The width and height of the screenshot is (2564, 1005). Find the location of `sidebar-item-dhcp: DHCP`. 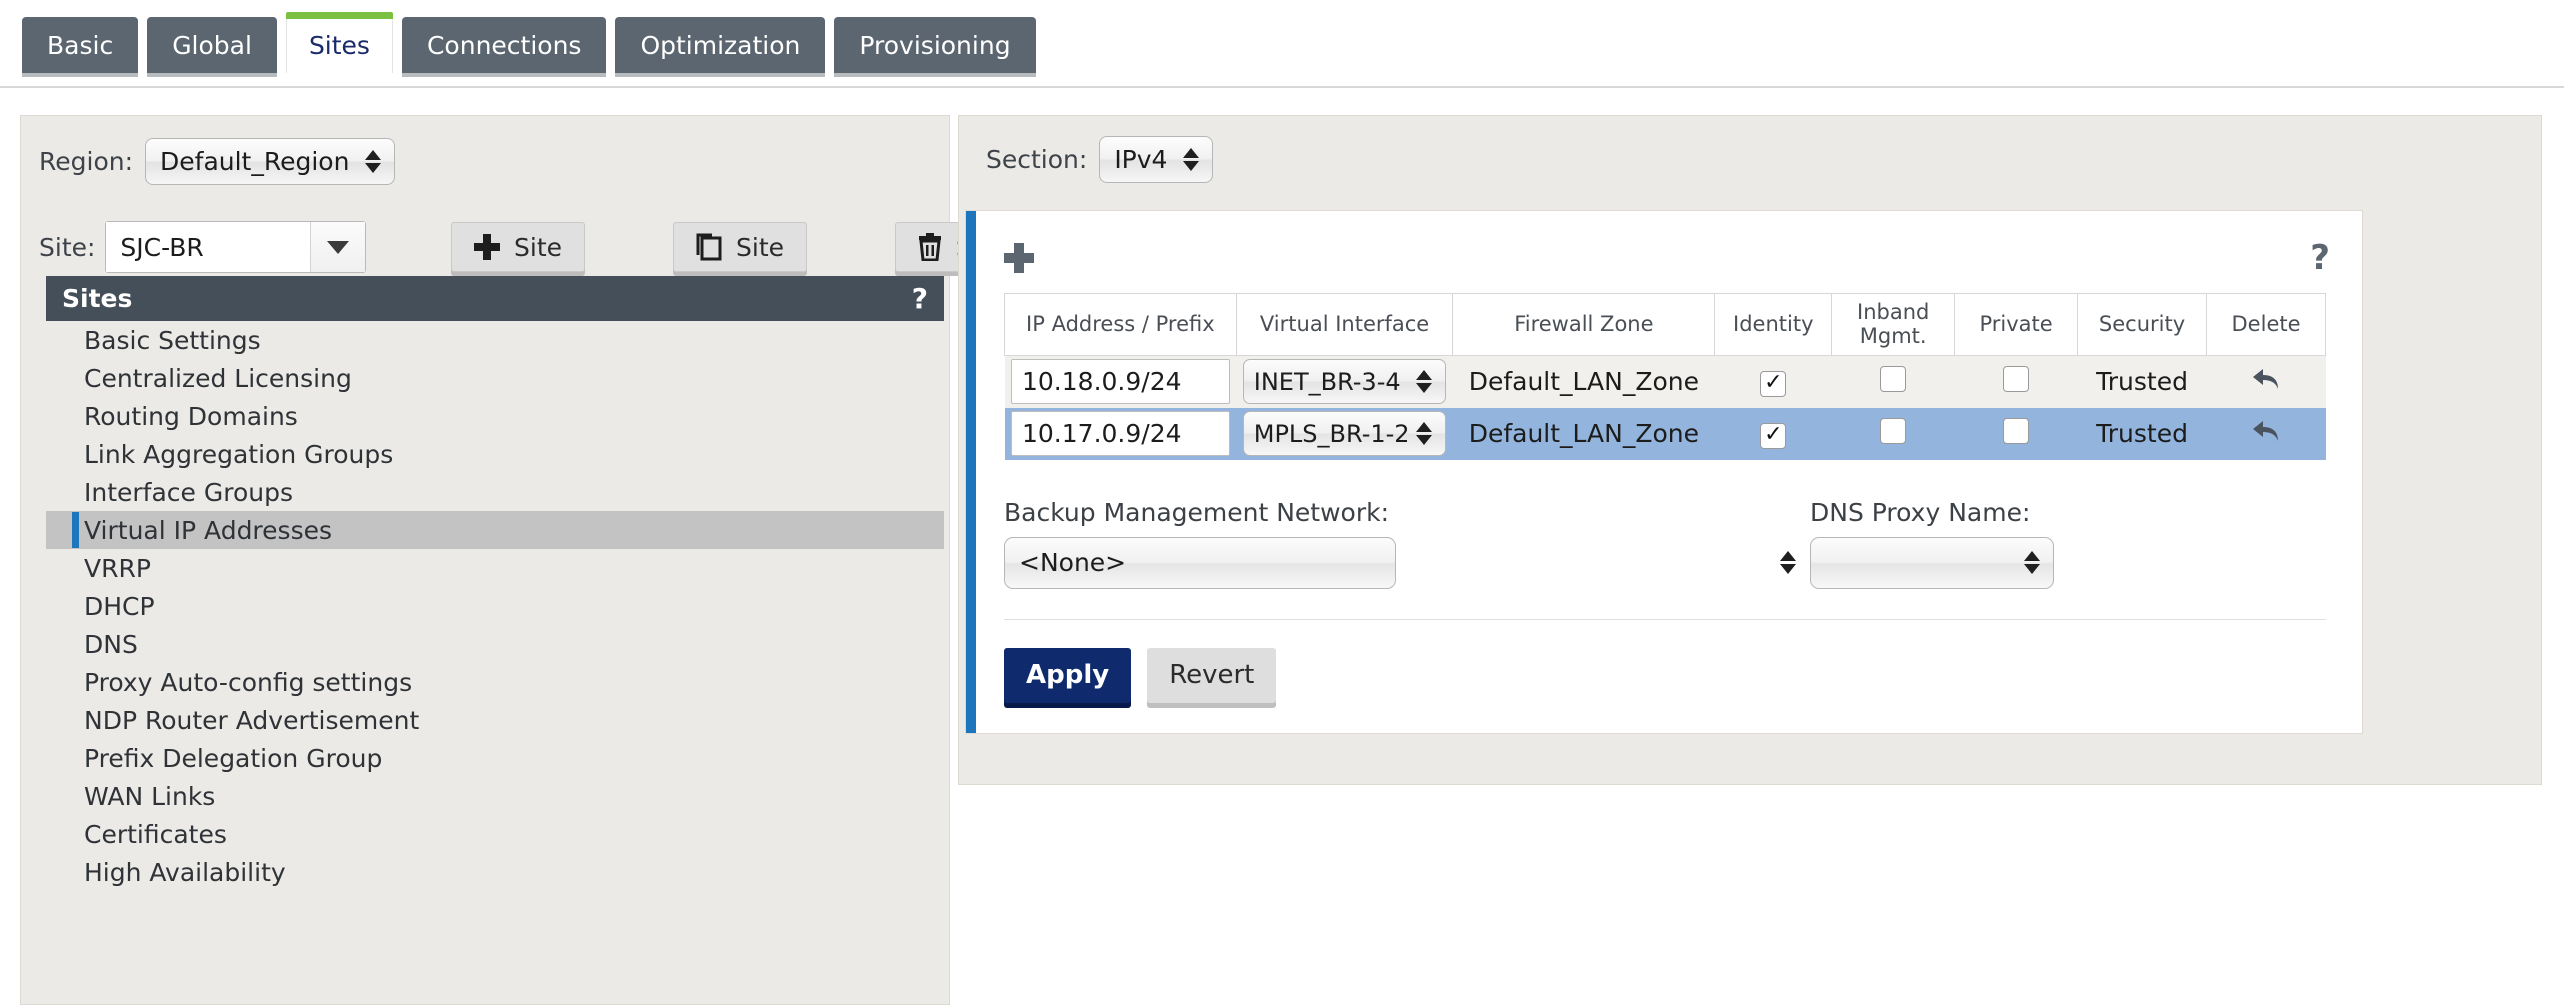

sidebar-item-dhcp: DHCP is located at coordinates (495, 606).